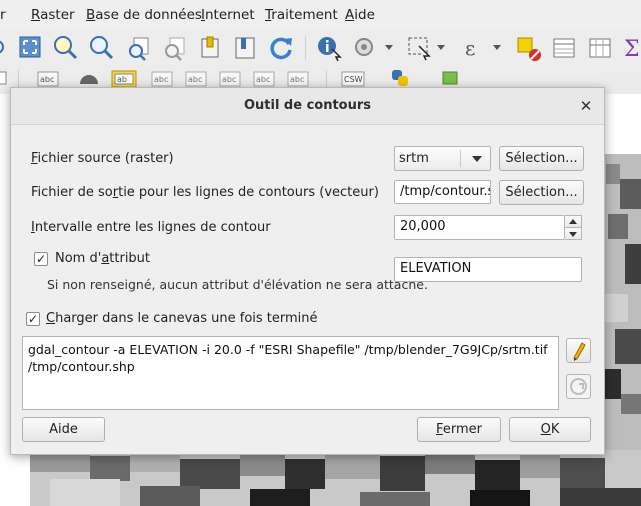 This screenshot has height=506, width=641. I want to click on dialog-title: Outil de contours, so click(307, 105).